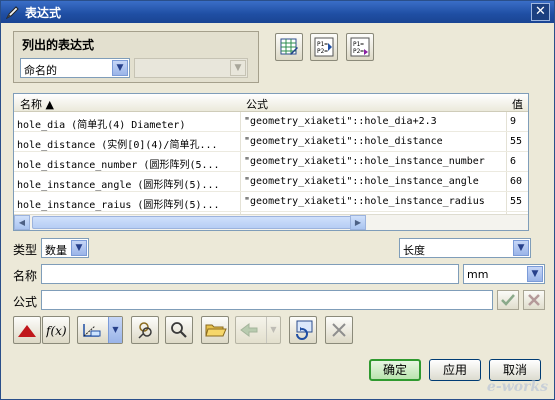  What do you see at coordinates (12, 13) in the screenshot?
I see `pencil-icon` at bounding box center [12, 13].